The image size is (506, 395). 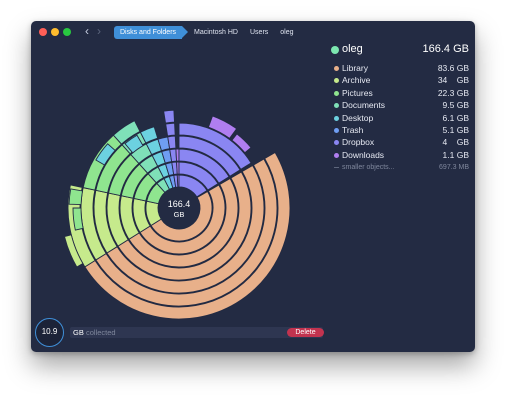 I want to click on legend-item-name: Dropbox, so click(x=358, y=142).